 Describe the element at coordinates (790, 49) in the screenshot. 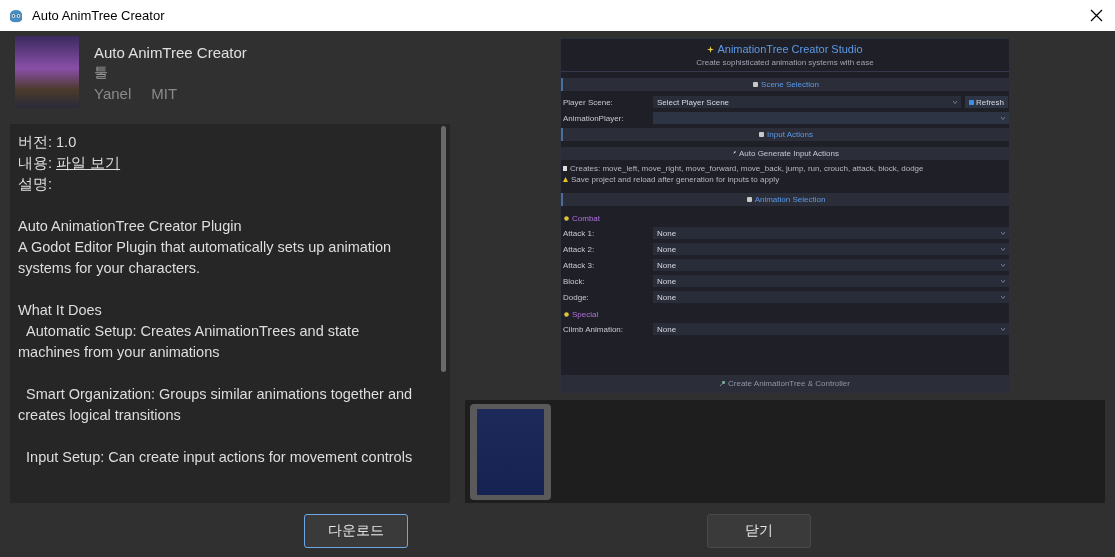

I see `preview-title: AnimationTree Creator Studio` at that location.